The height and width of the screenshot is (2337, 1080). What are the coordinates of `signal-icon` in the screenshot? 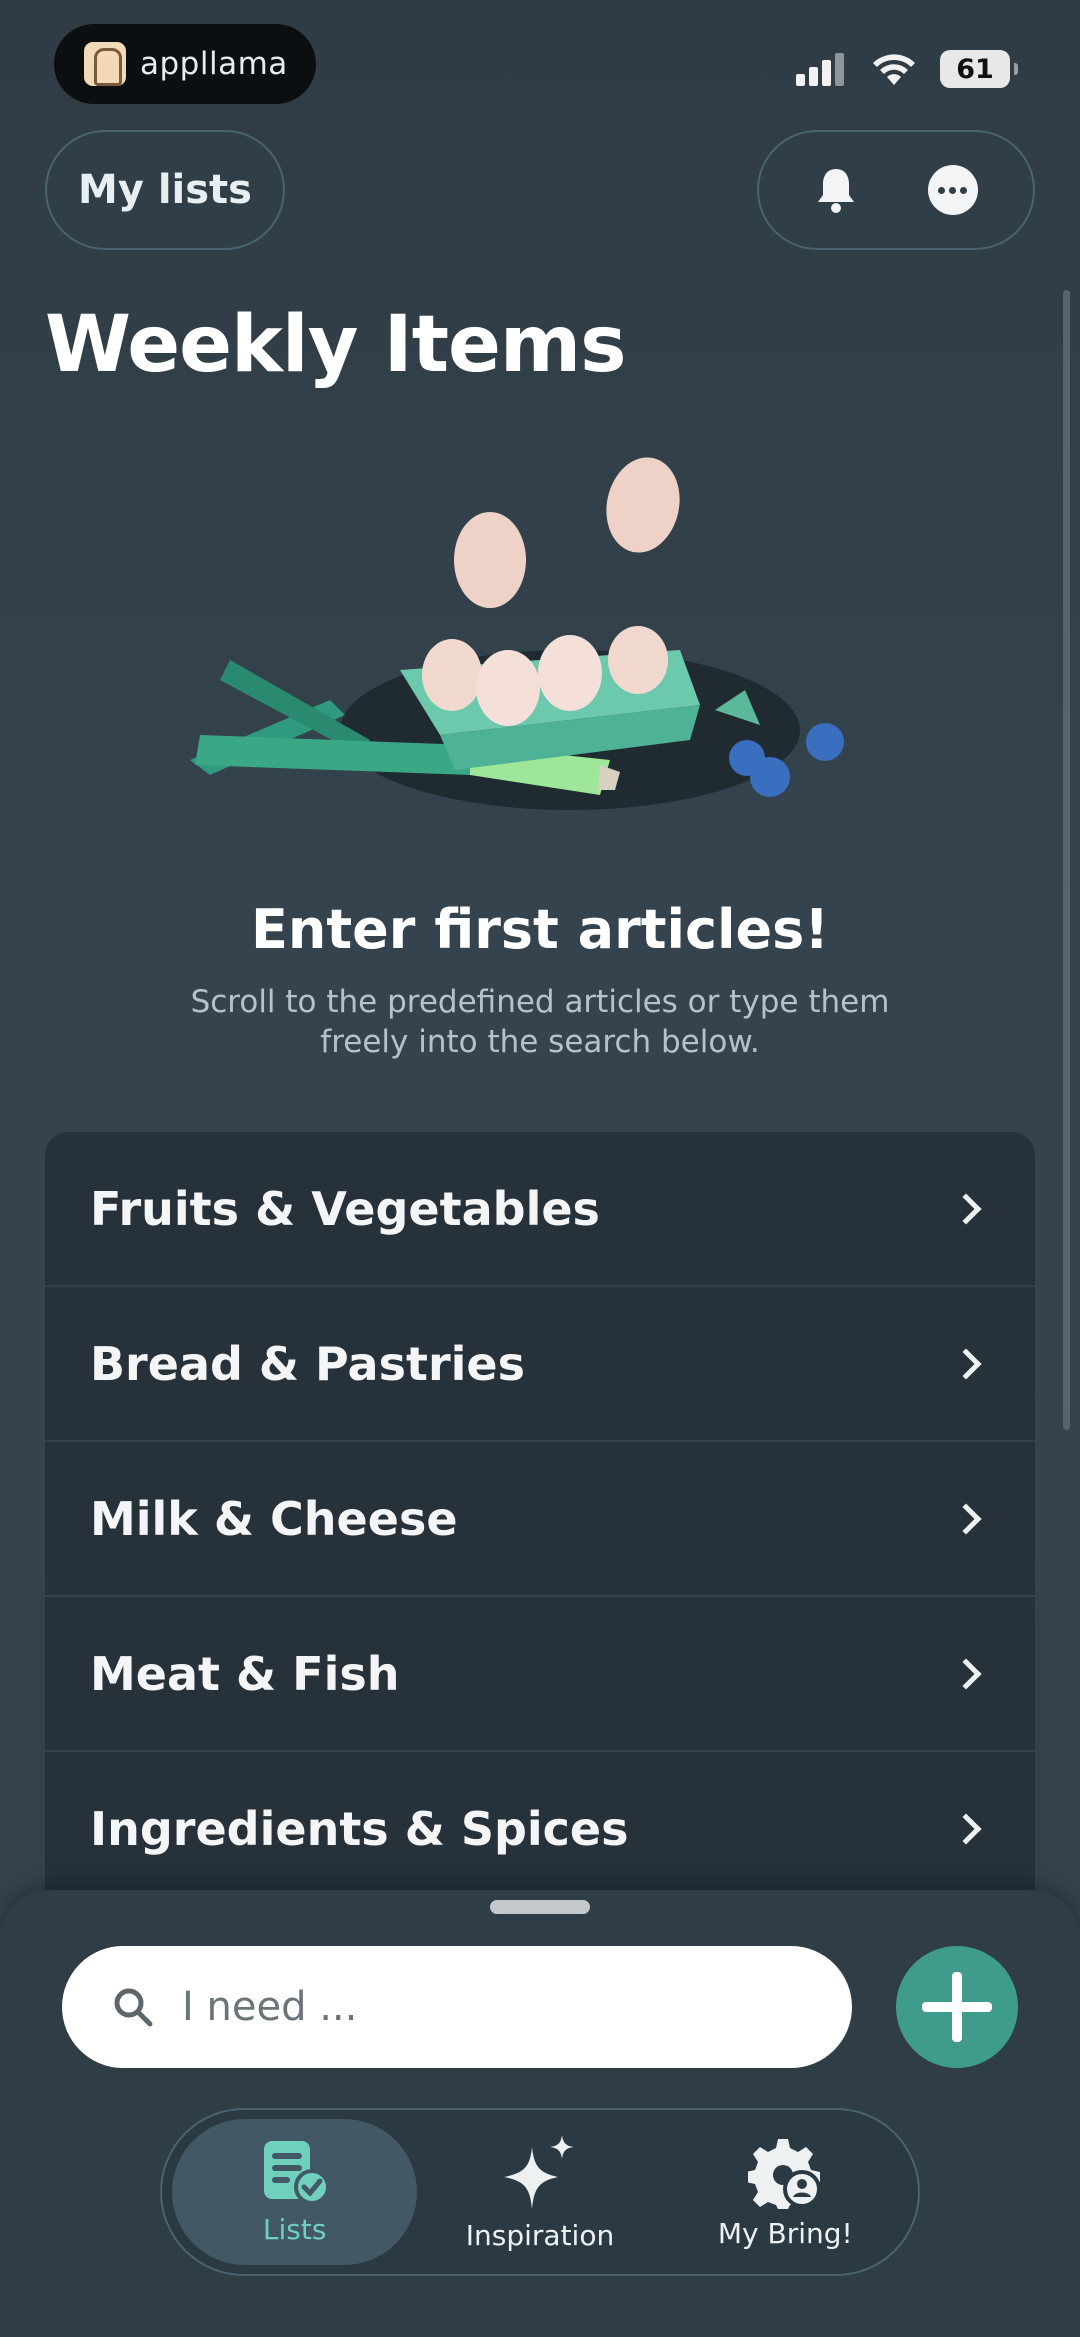 It's located at (820, 69).